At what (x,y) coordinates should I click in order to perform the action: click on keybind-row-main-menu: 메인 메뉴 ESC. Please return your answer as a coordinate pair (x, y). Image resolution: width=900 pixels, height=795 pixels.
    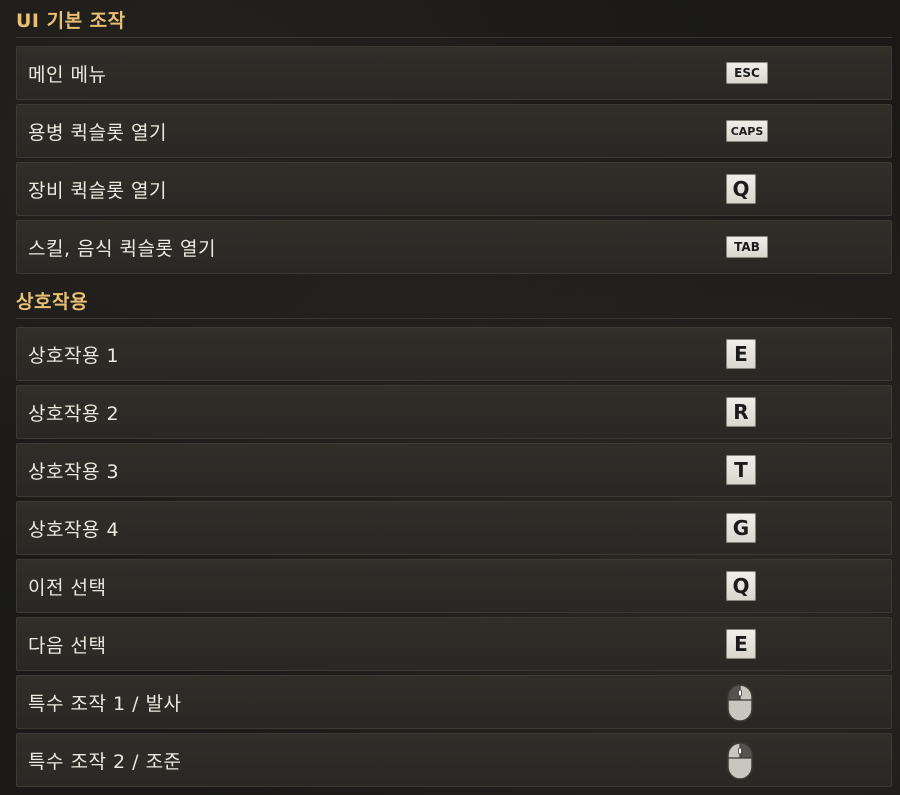
    Looking at the image, I should click on (454, 73).